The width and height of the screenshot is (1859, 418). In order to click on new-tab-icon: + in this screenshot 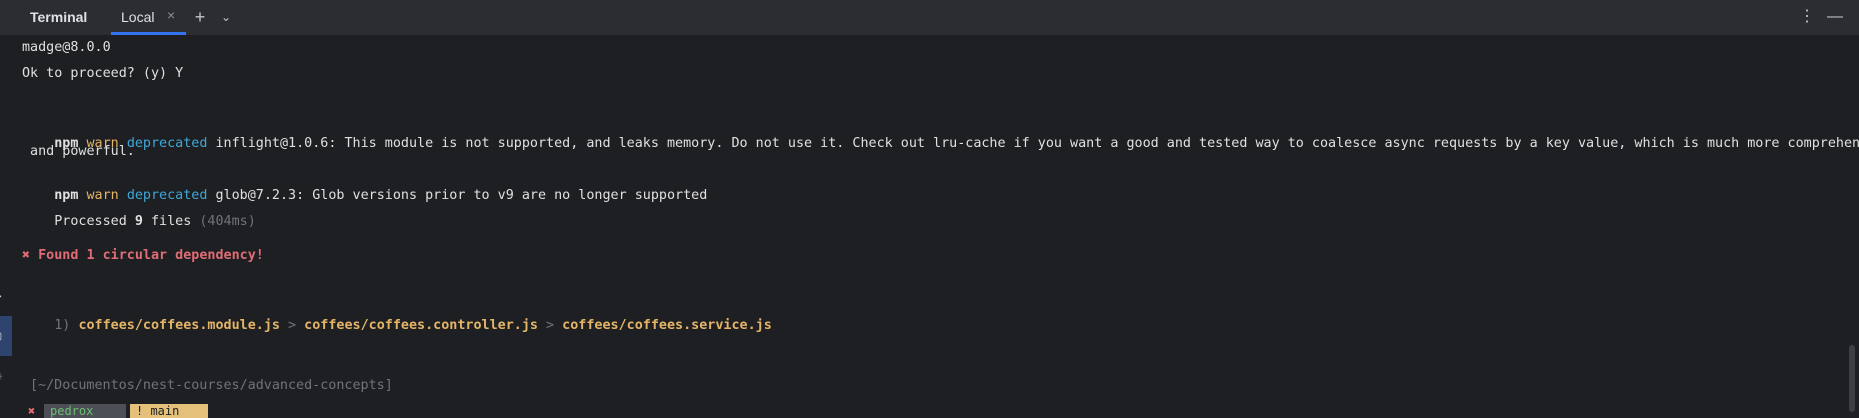, I will do `click(200, 17)`.